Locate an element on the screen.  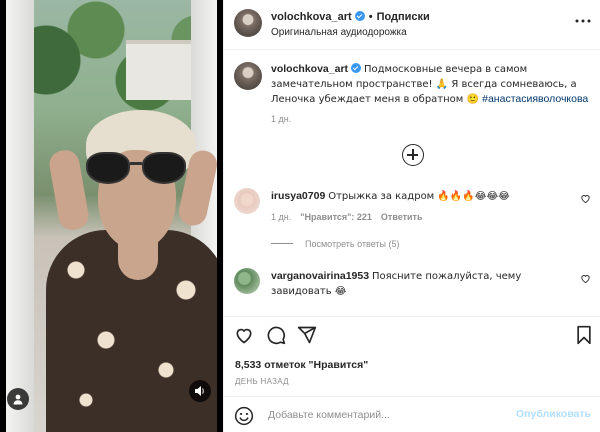
author-username: volochkova_art is located at coordinates (311, 17).